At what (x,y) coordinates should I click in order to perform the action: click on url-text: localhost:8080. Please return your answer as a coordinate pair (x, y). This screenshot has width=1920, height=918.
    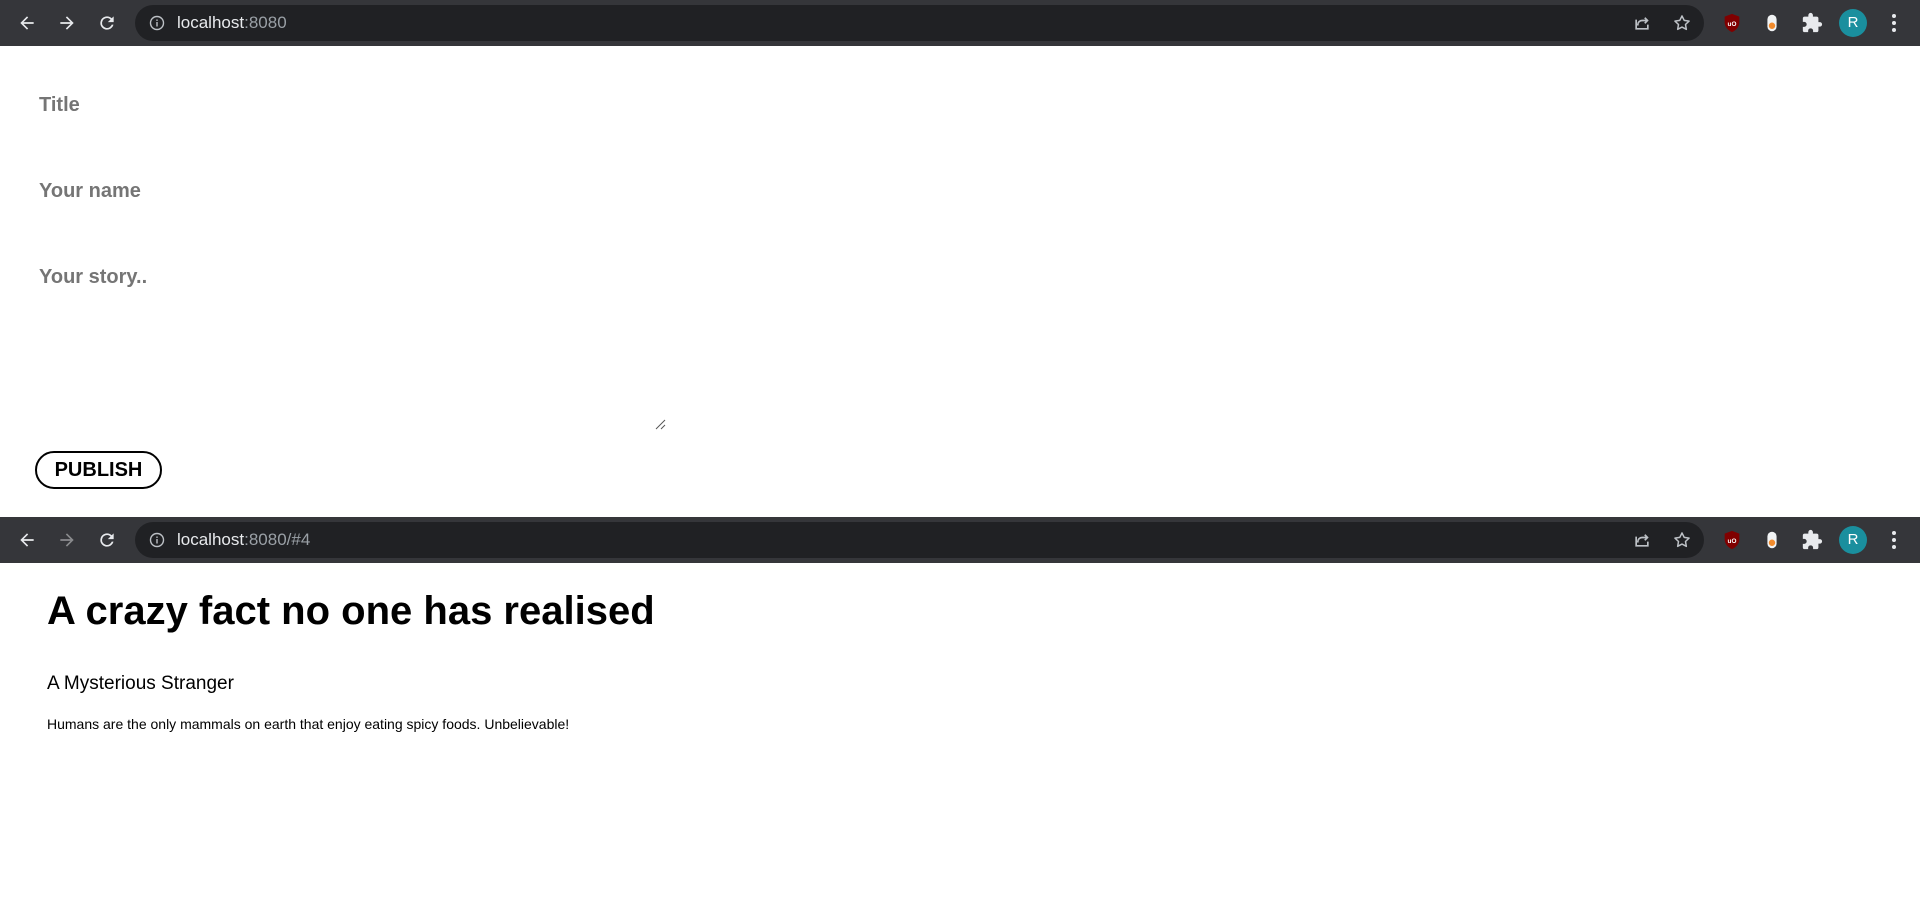
    Looking at the image, I should click on (232, 23).